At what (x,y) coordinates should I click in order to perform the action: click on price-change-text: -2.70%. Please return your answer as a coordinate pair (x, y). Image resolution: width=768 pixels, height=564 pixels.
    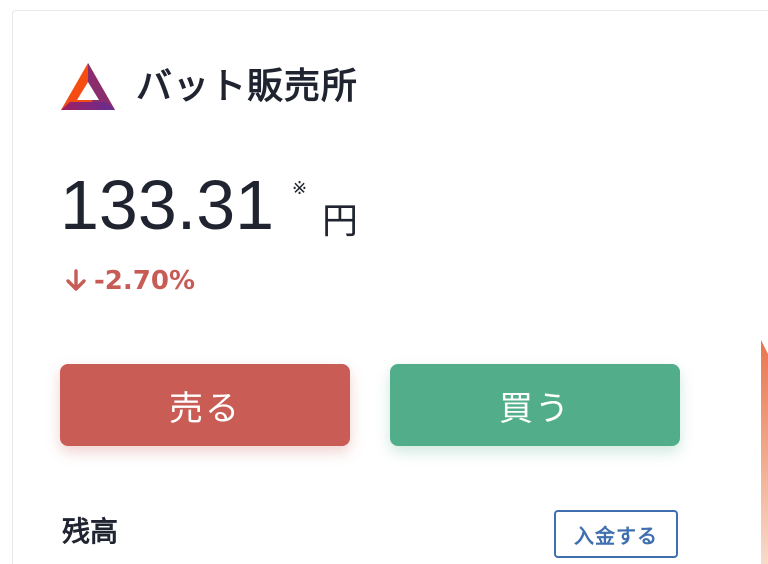
    Looking at the image, I should click on (144, 281).